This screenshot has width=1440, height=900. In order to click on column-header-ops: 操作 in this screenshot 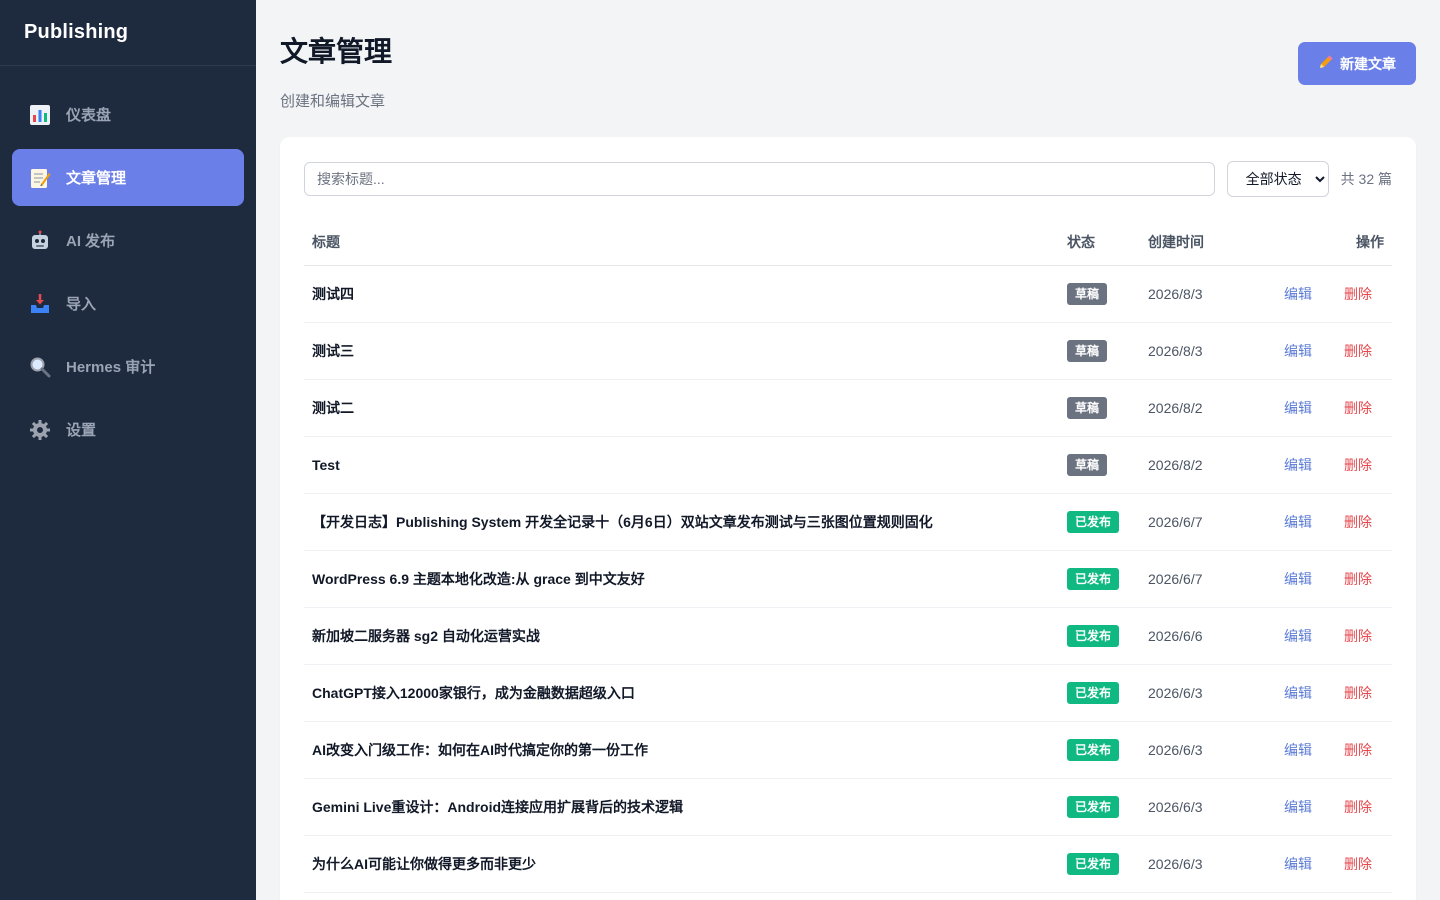, I will do `click(1321, 242)`.